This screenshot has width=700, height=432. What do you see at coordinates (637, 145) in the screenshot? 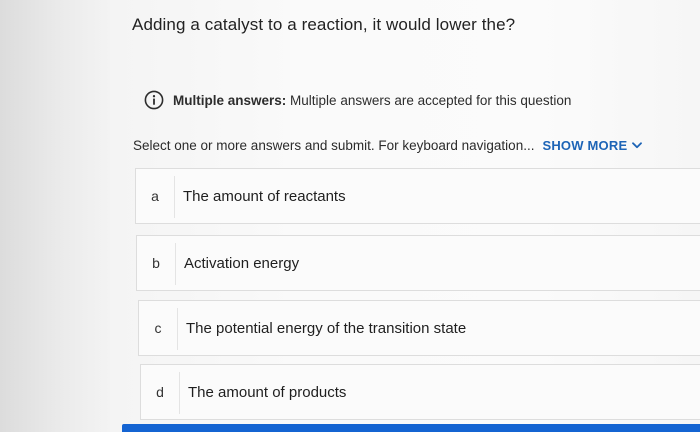
I see `chevron-down-icon` at bounding box center [637, 145].